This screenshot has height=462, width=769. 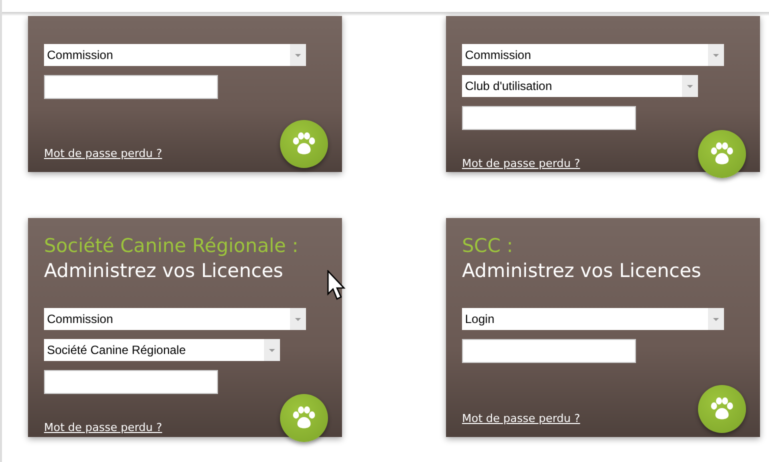 What do you see at coordinates (580, 86) in the screenshot?
I see `dropdown: Club d'utilisation` at bounding box center [580, 86].